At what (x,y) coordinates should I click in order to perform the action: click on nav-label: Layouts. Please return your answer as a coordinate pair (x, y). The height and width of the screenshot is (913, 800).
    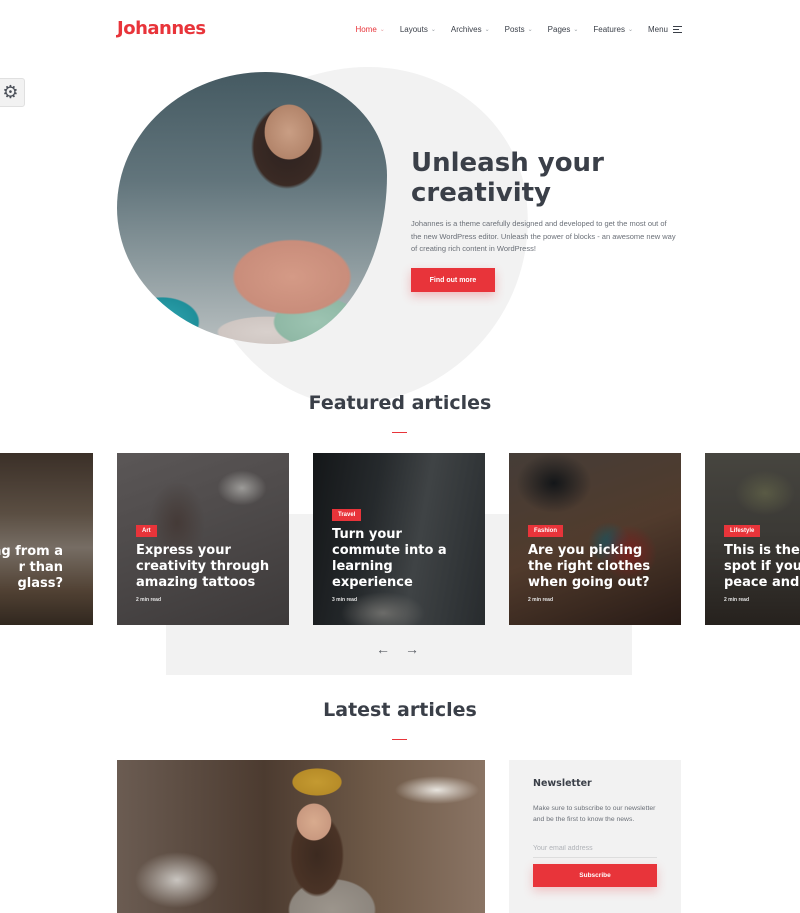
    Looking at the image, I should click on (413, 29).